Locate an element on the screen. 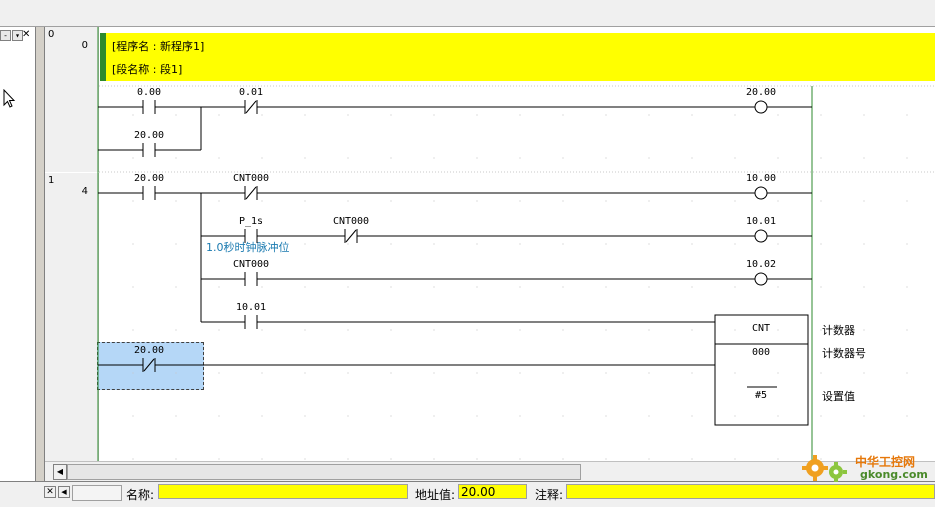  comment-label: 注释: is located at coordinates (549, 495).